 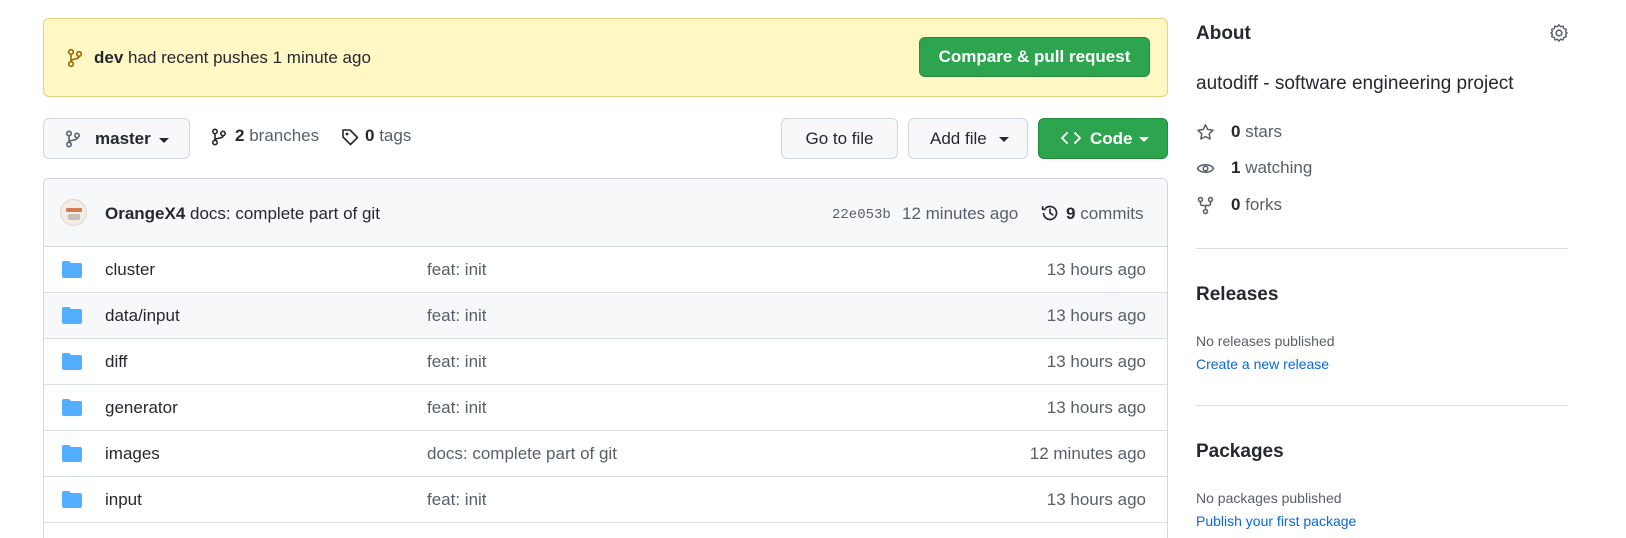 I want to click on commits-label: commits, so click(x=1112, y=213).